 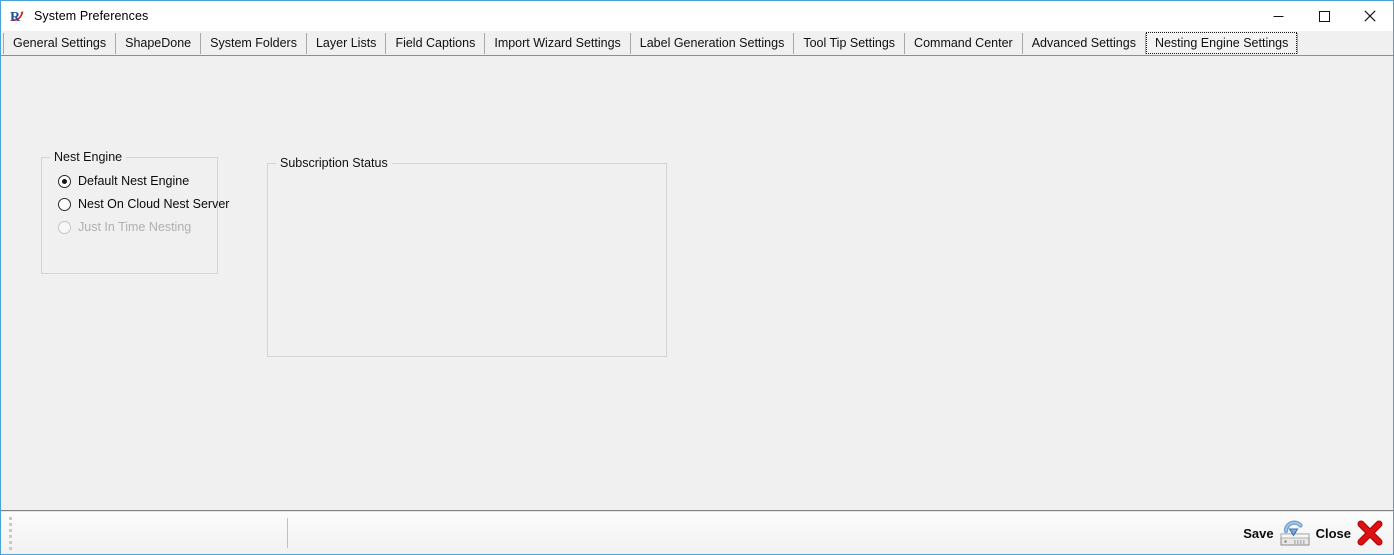 I want to click on tab-shapedone: ShapeDone, so click(x=159, y=43).